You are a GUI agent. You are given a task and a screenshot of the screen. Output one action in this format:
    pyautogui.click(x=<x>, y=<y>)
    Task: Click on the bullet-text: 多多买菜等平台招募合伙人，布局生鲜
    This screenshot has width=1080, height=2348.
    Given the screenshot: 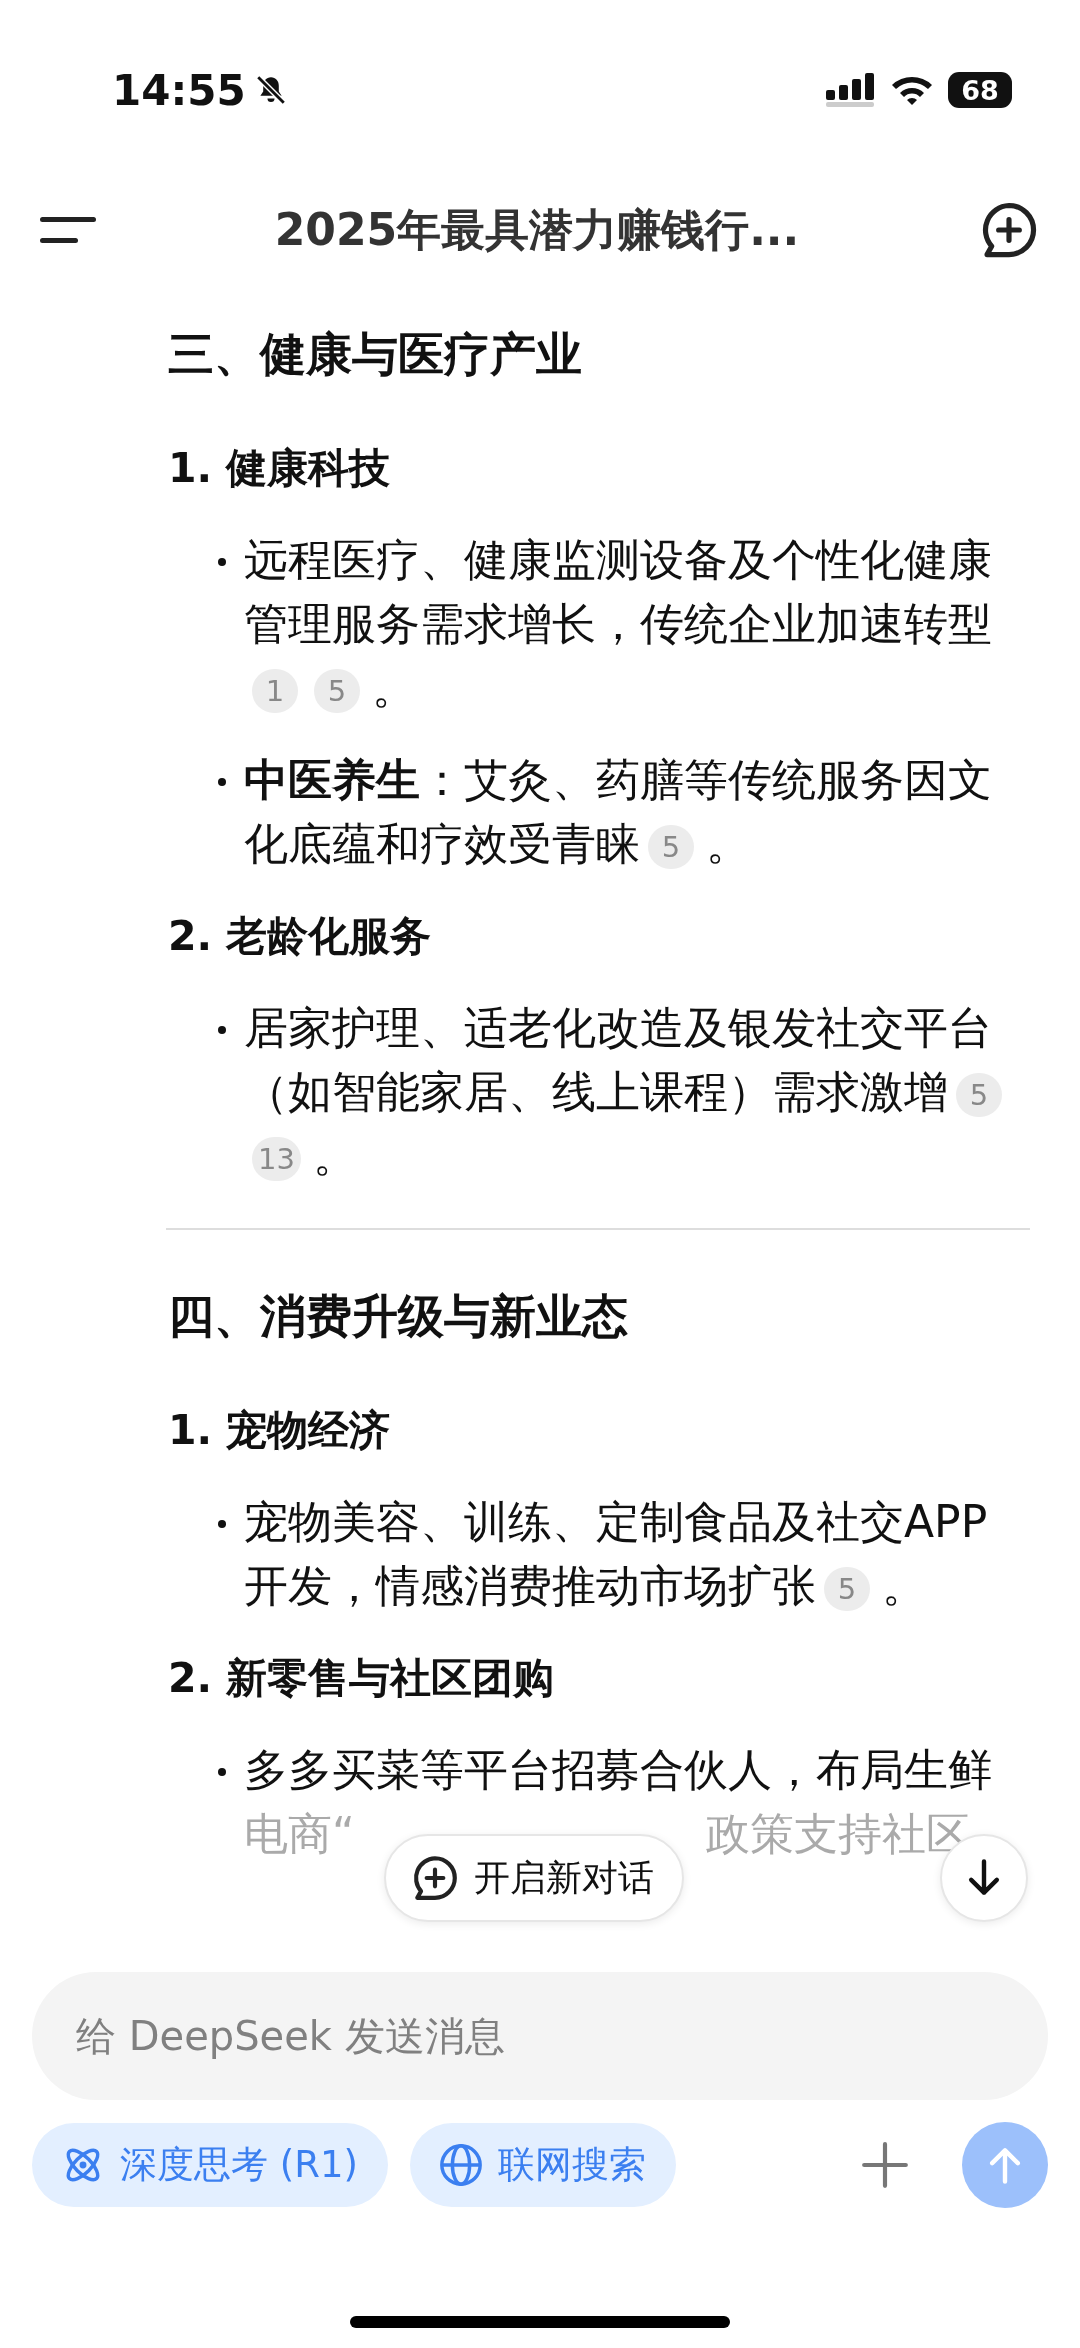 What is the action you would take?
    pyautogui.click(x=618, y=1769)
    